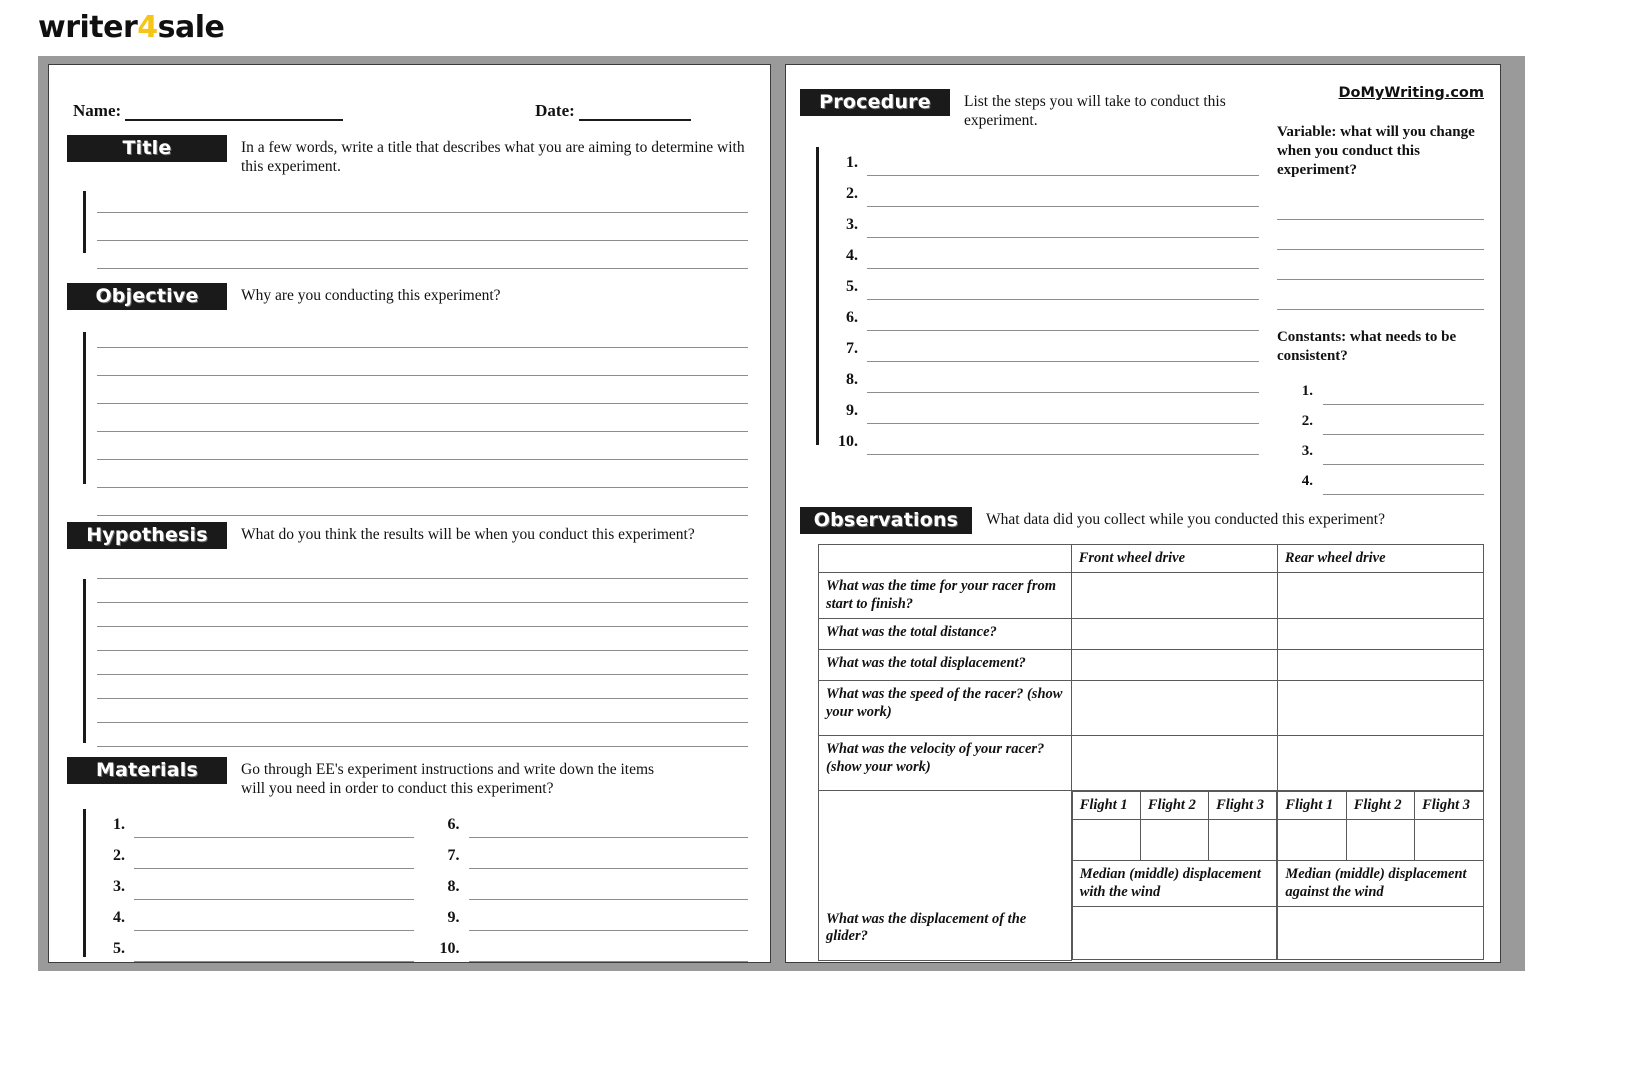 The image size is (1649, 1081). I want to click on median-rear-answer-cell, so click(1380, 933).